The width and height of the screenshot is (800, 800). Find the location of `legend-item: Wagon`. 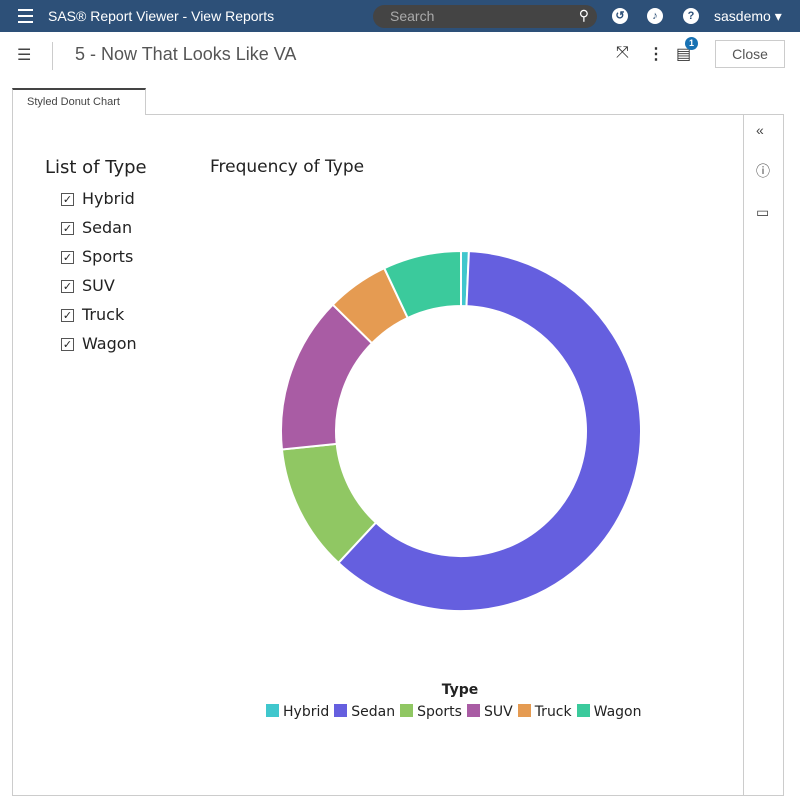

legend-item: Wagon is located at coordinates (609, 712).